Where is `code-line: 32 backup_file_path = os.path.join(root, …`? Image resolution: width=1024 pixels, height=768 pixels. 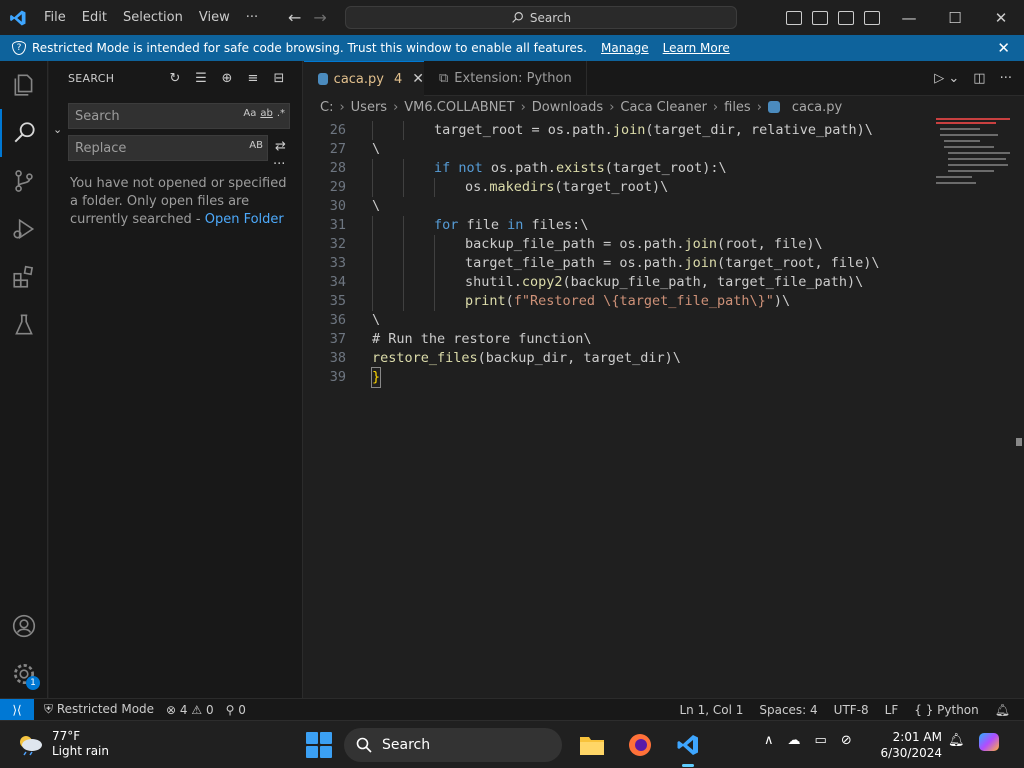
code-line: 32 backup_file_path = os.path.join(root, … is located at coordinates (614, 244).